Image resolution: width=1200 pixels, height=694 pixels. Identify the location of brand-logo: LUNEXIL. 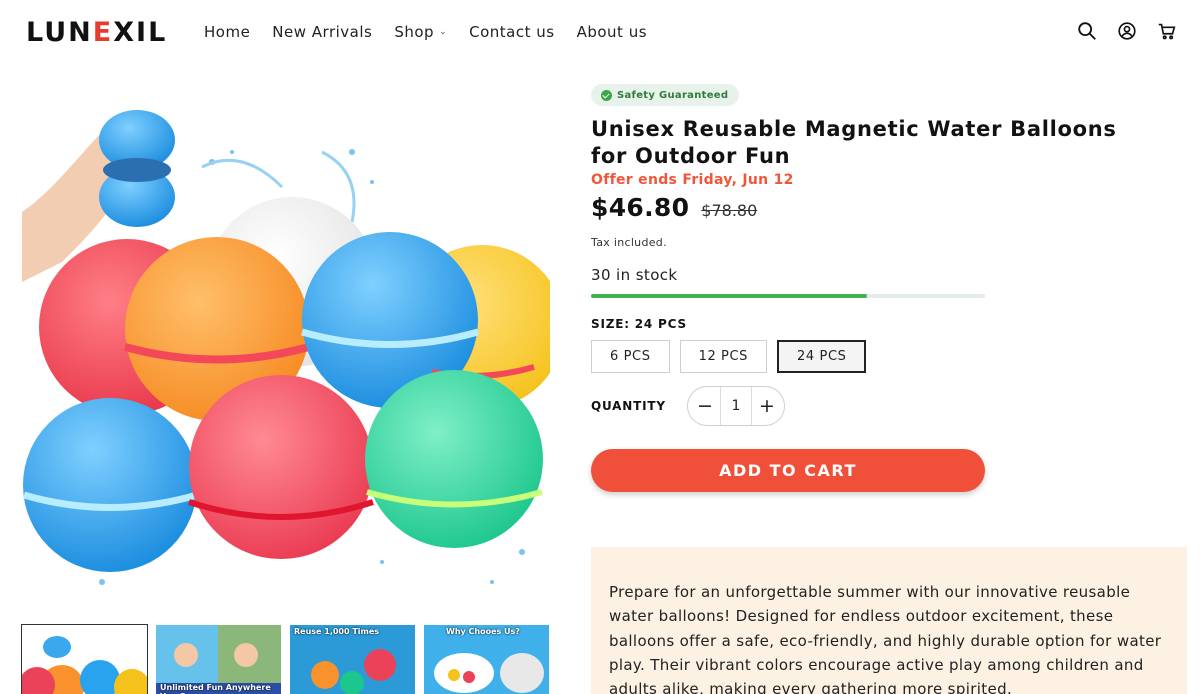
(96, 32).